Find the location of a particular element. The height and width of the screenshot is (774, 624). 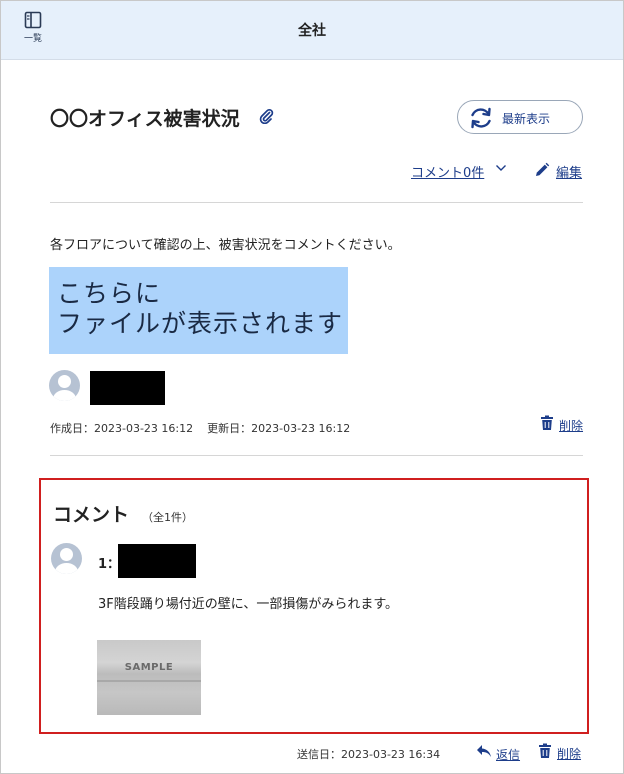

pencil-icon is located at coordinates (543, 169).